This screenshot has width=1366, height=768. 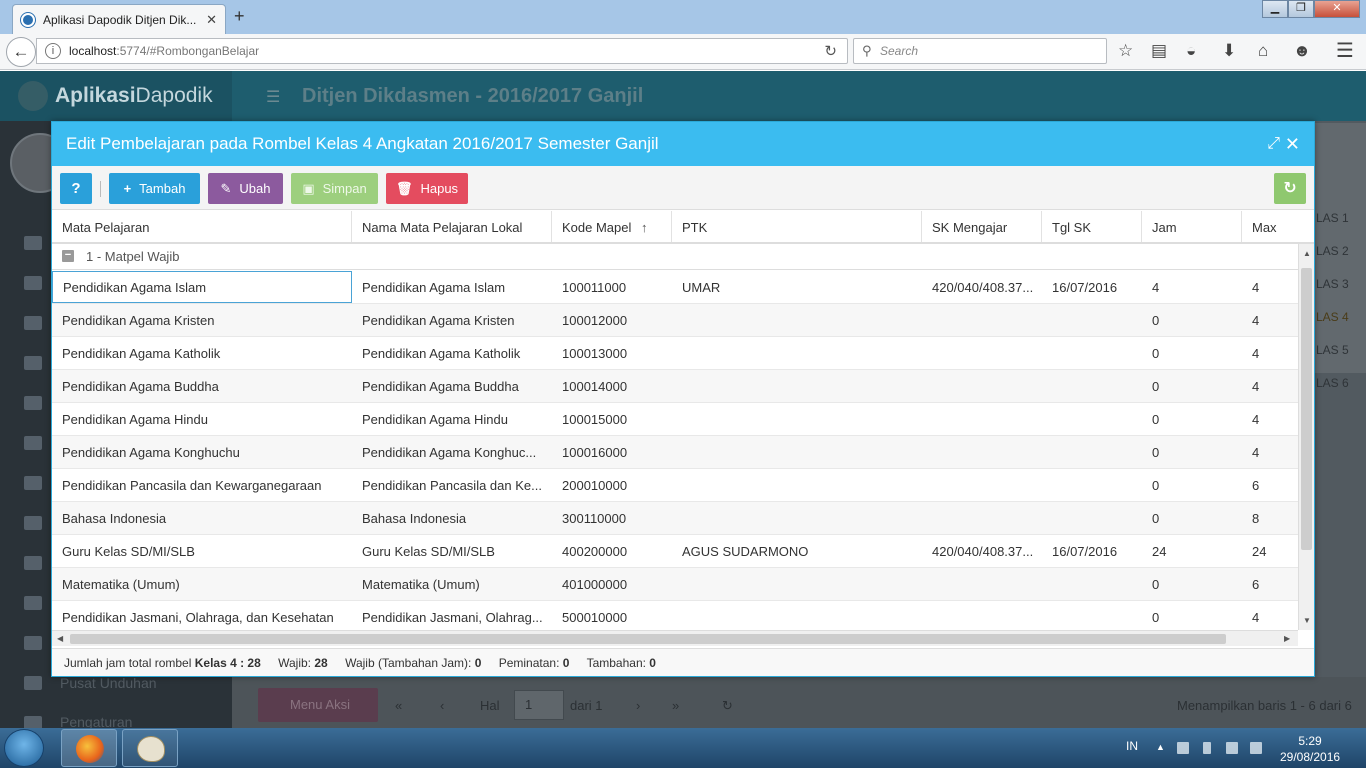 I want to click on list-item-selected: LAS 4, so click(x=1332, y=317).